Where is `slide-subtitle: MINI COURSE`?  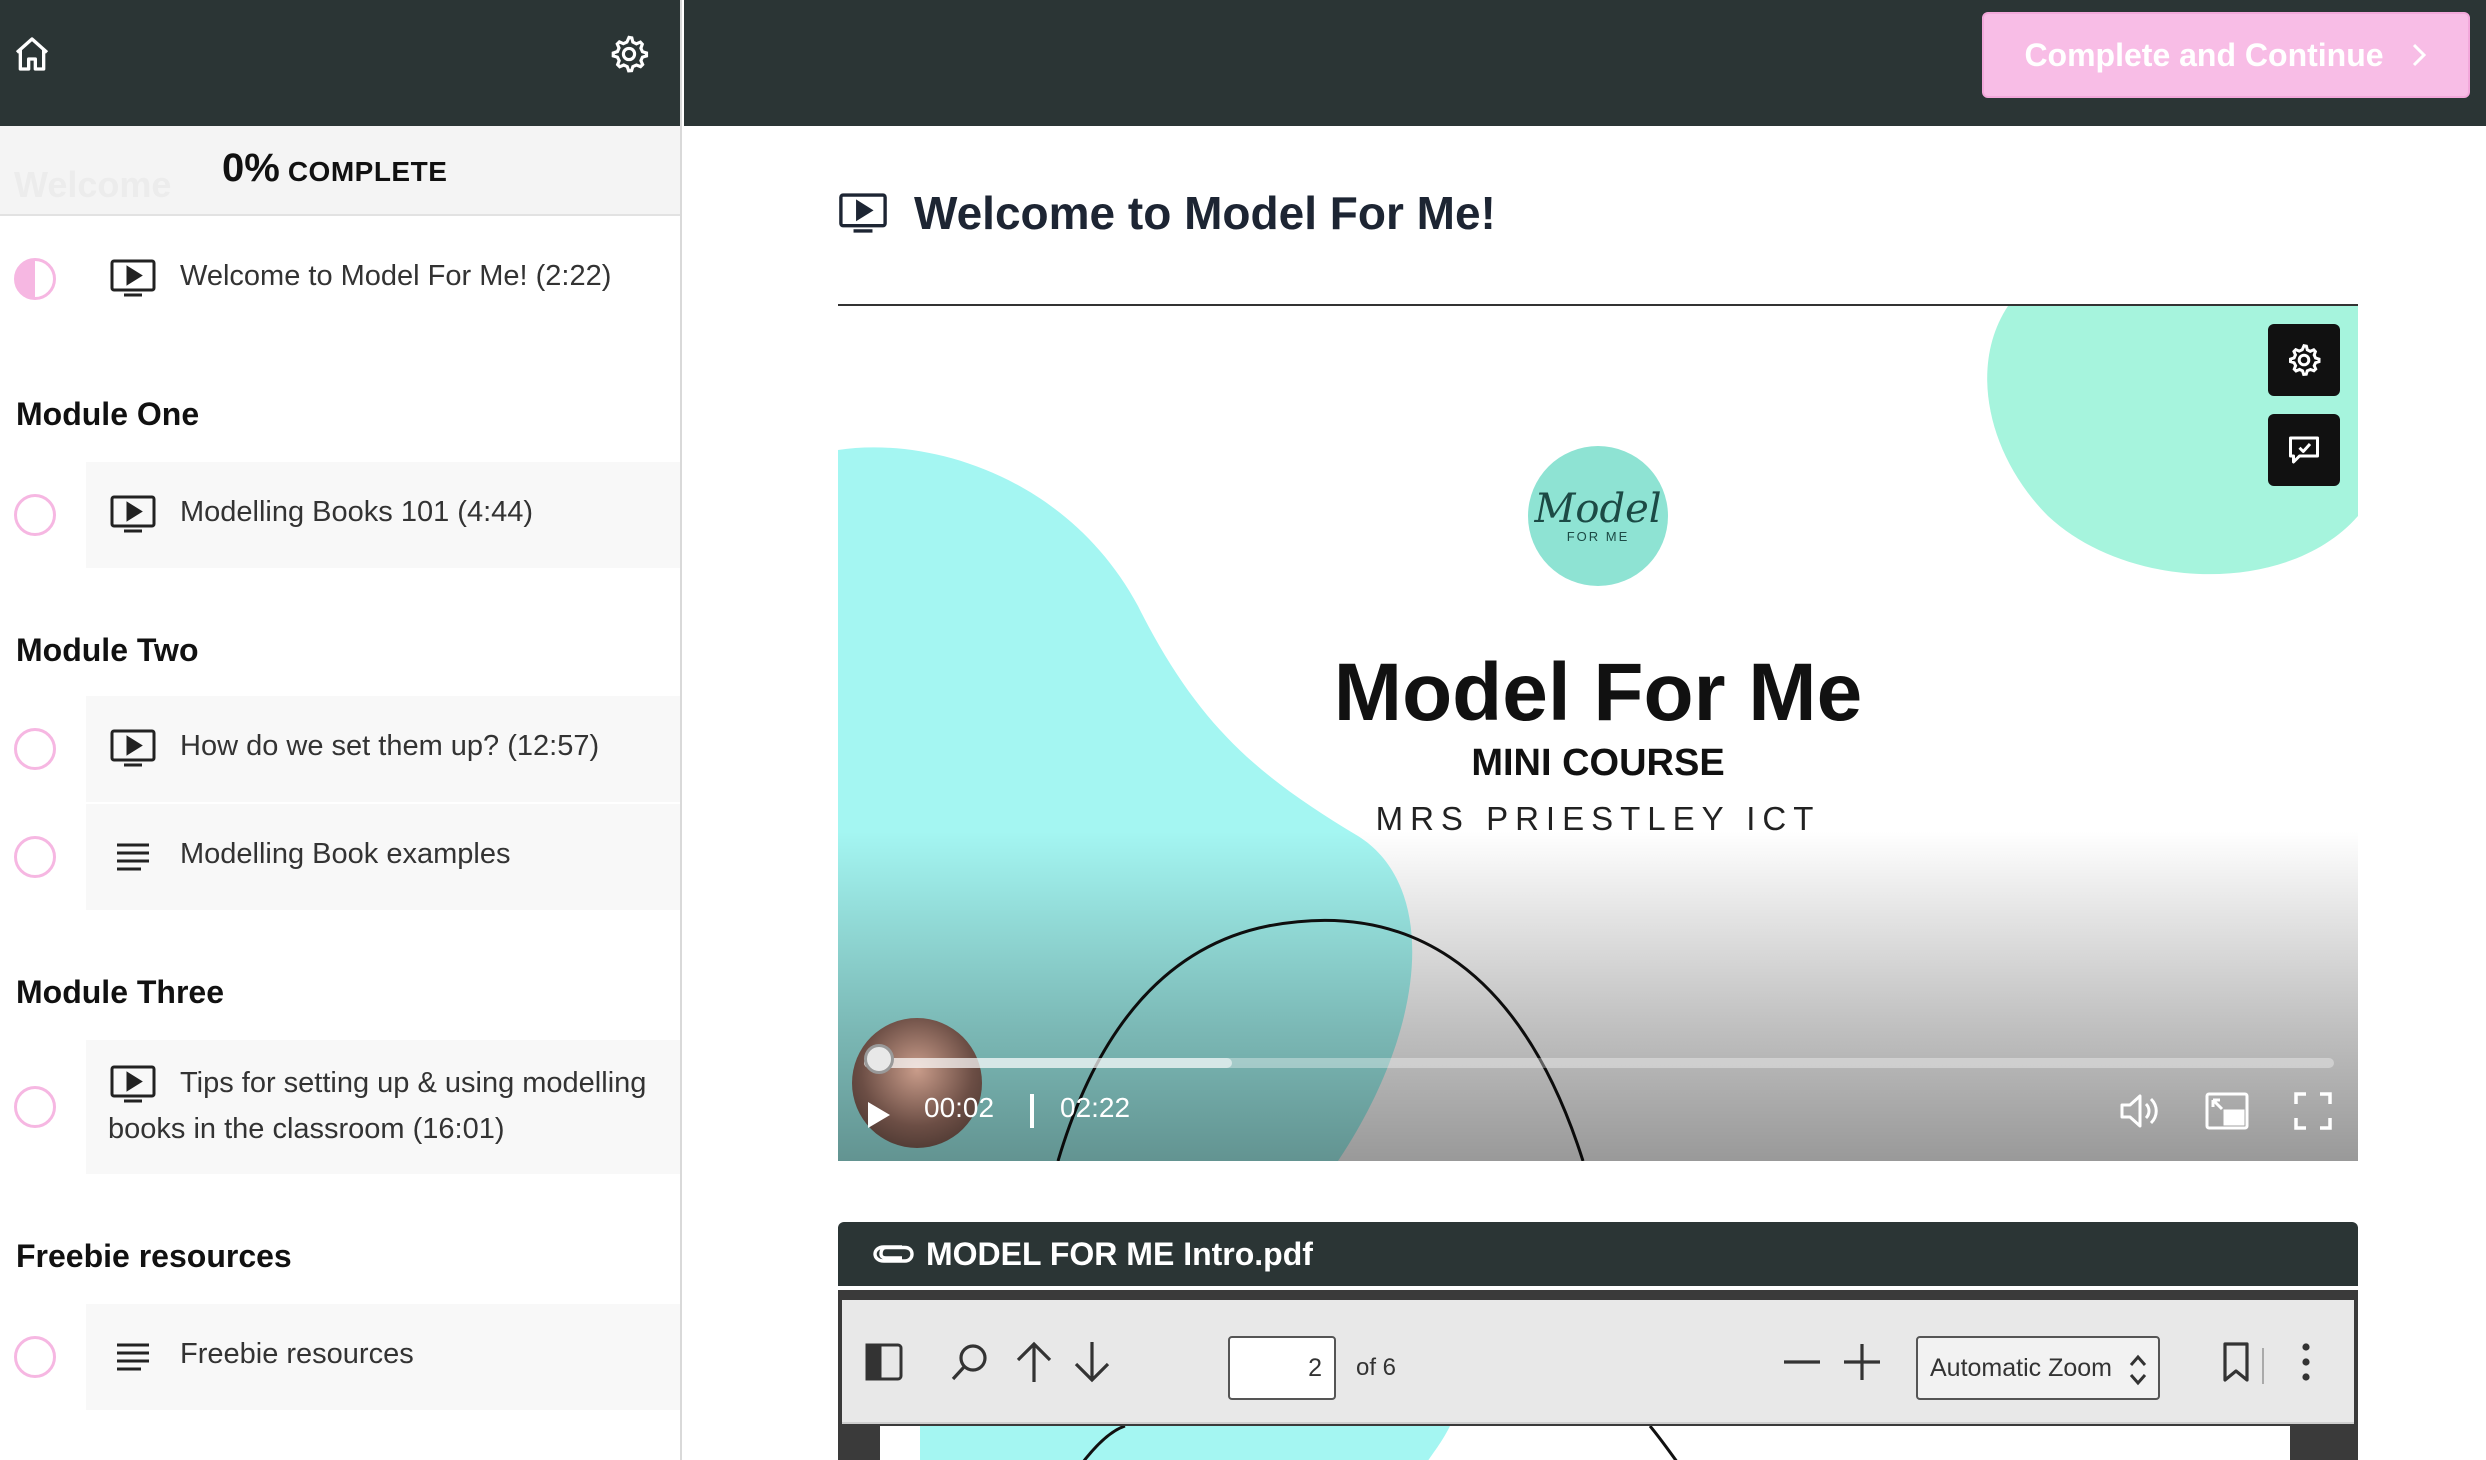 slide-subtitle: MINI COURSE is located at coordinates (1598, 763).